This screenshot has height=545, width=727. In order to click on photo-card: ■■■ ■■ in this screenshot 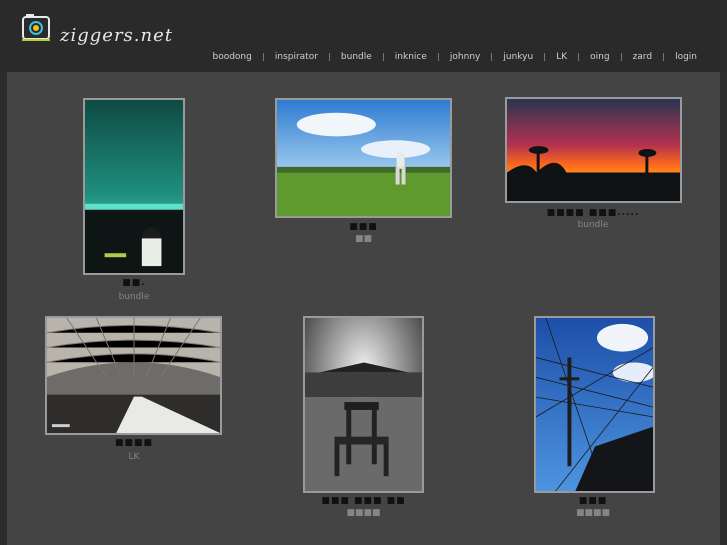, I will do `click(363, 192)`.